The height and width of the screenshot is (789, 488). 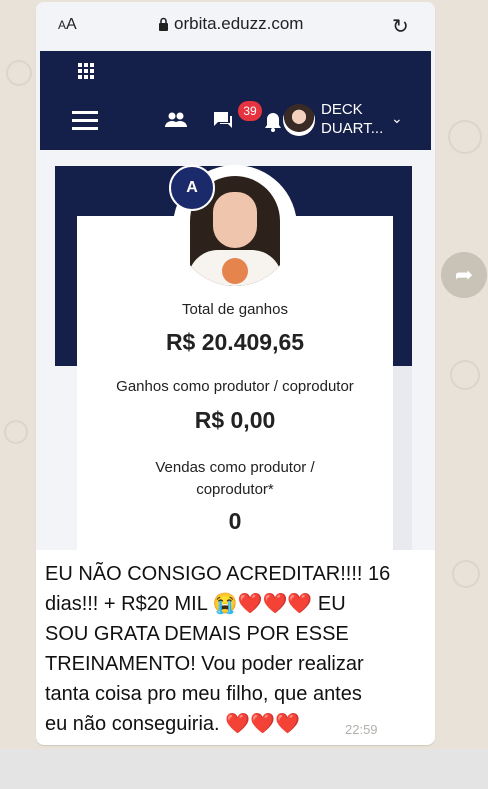 What do you see at coordinates (329, 604) in the screenshot?
I see `message-segment: EU` at bounding box center [329, 604].